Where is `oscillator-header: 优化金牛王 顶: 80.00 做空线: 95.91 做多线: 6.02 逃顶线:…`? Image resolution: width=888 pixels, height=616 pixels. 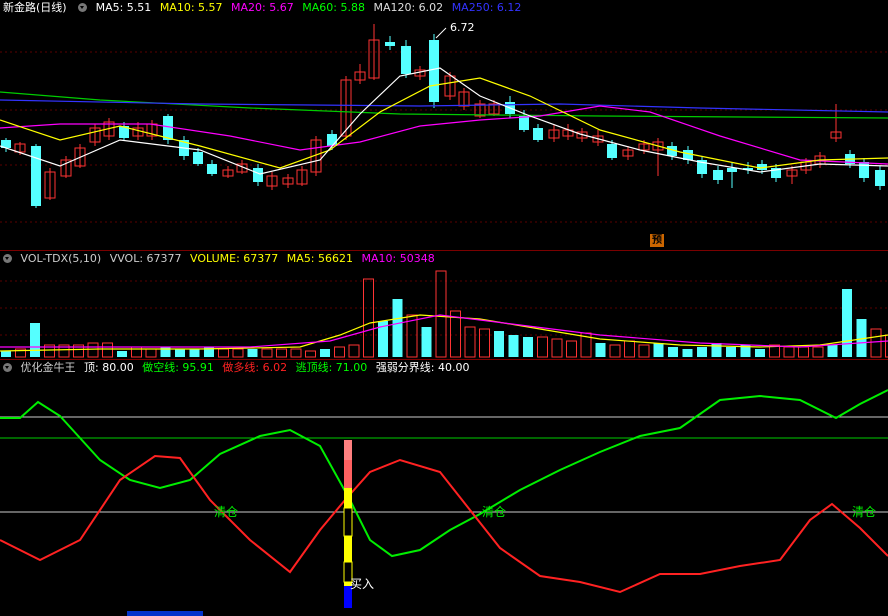
oscillator-header: 优化金牛王 顶: 80.00 做空线: 95.91 做多线: 6.02 逃顶线:… is located at coordinates (237, 368).